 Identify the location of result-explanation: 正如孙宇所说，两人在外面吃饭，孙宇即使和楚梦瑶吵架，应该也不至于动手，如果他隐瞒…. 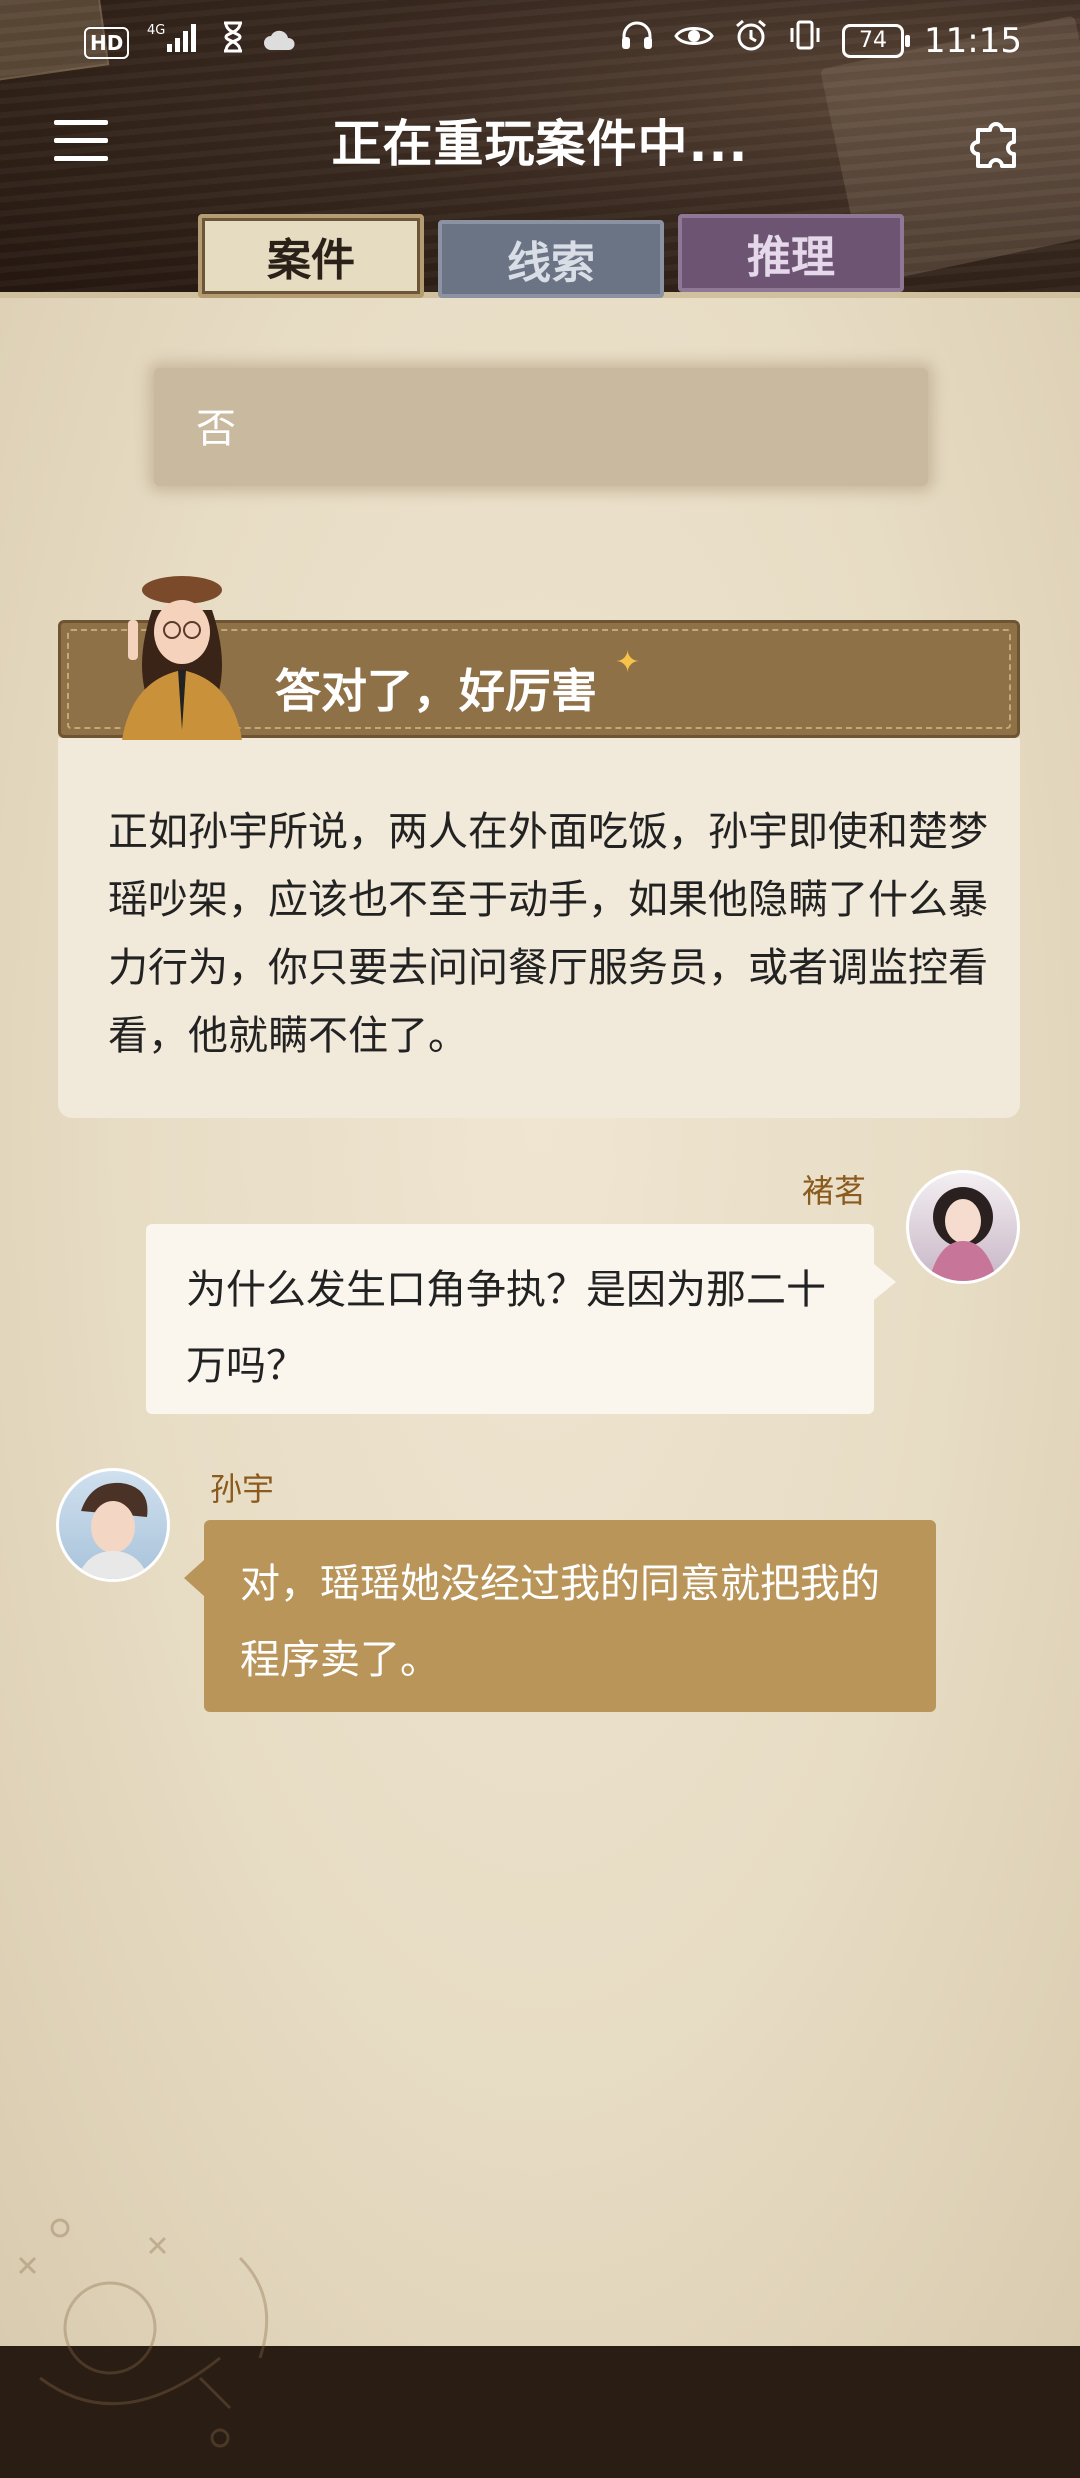
(548, 934).